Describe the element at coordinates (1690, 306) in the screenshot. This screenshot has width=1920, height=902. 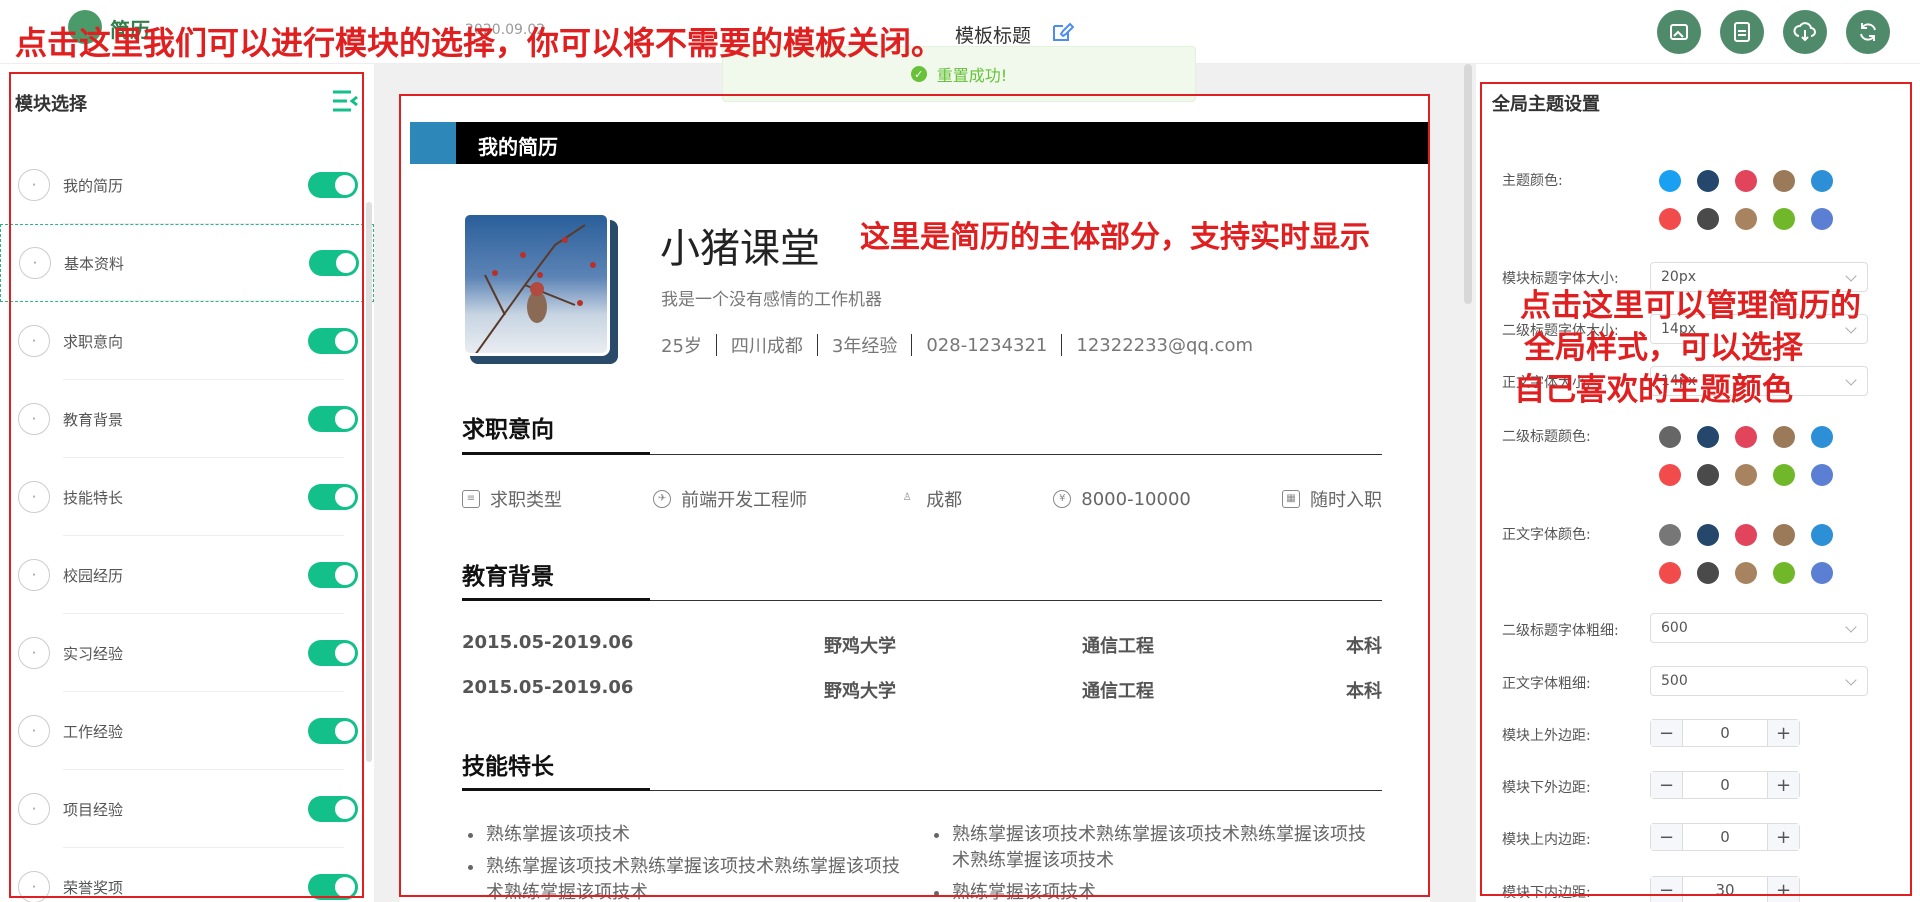
I see `annotation-right-1: 点击这里可以管理简历的` at that location.